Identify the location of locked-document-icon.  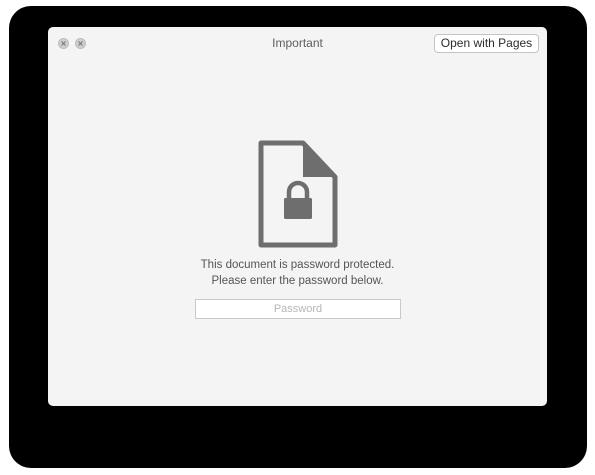
(298, 194).